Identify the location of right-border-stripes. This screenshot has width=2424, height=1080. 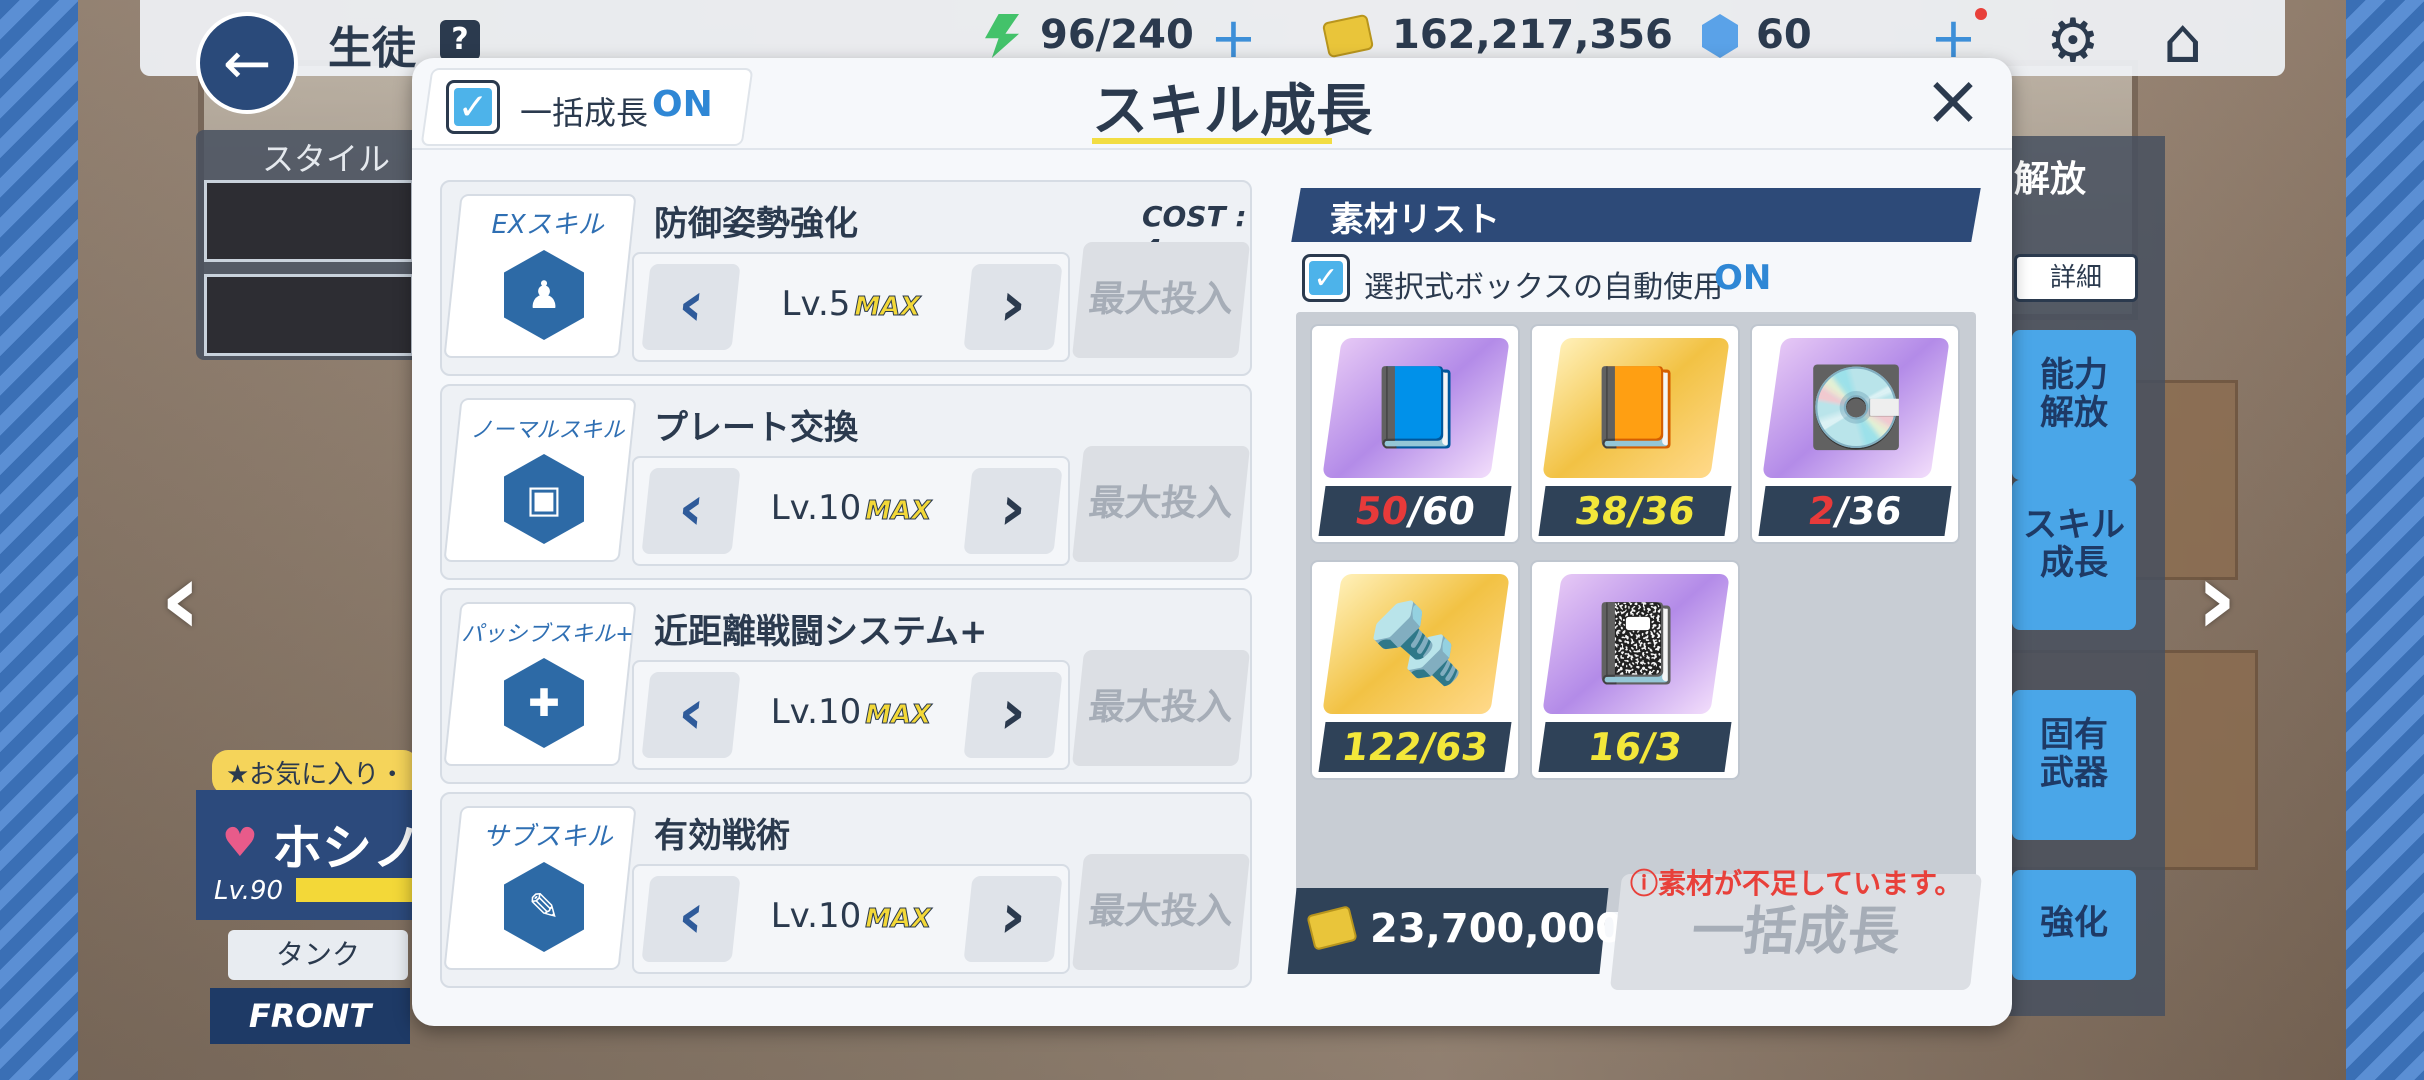
(2385, 540).